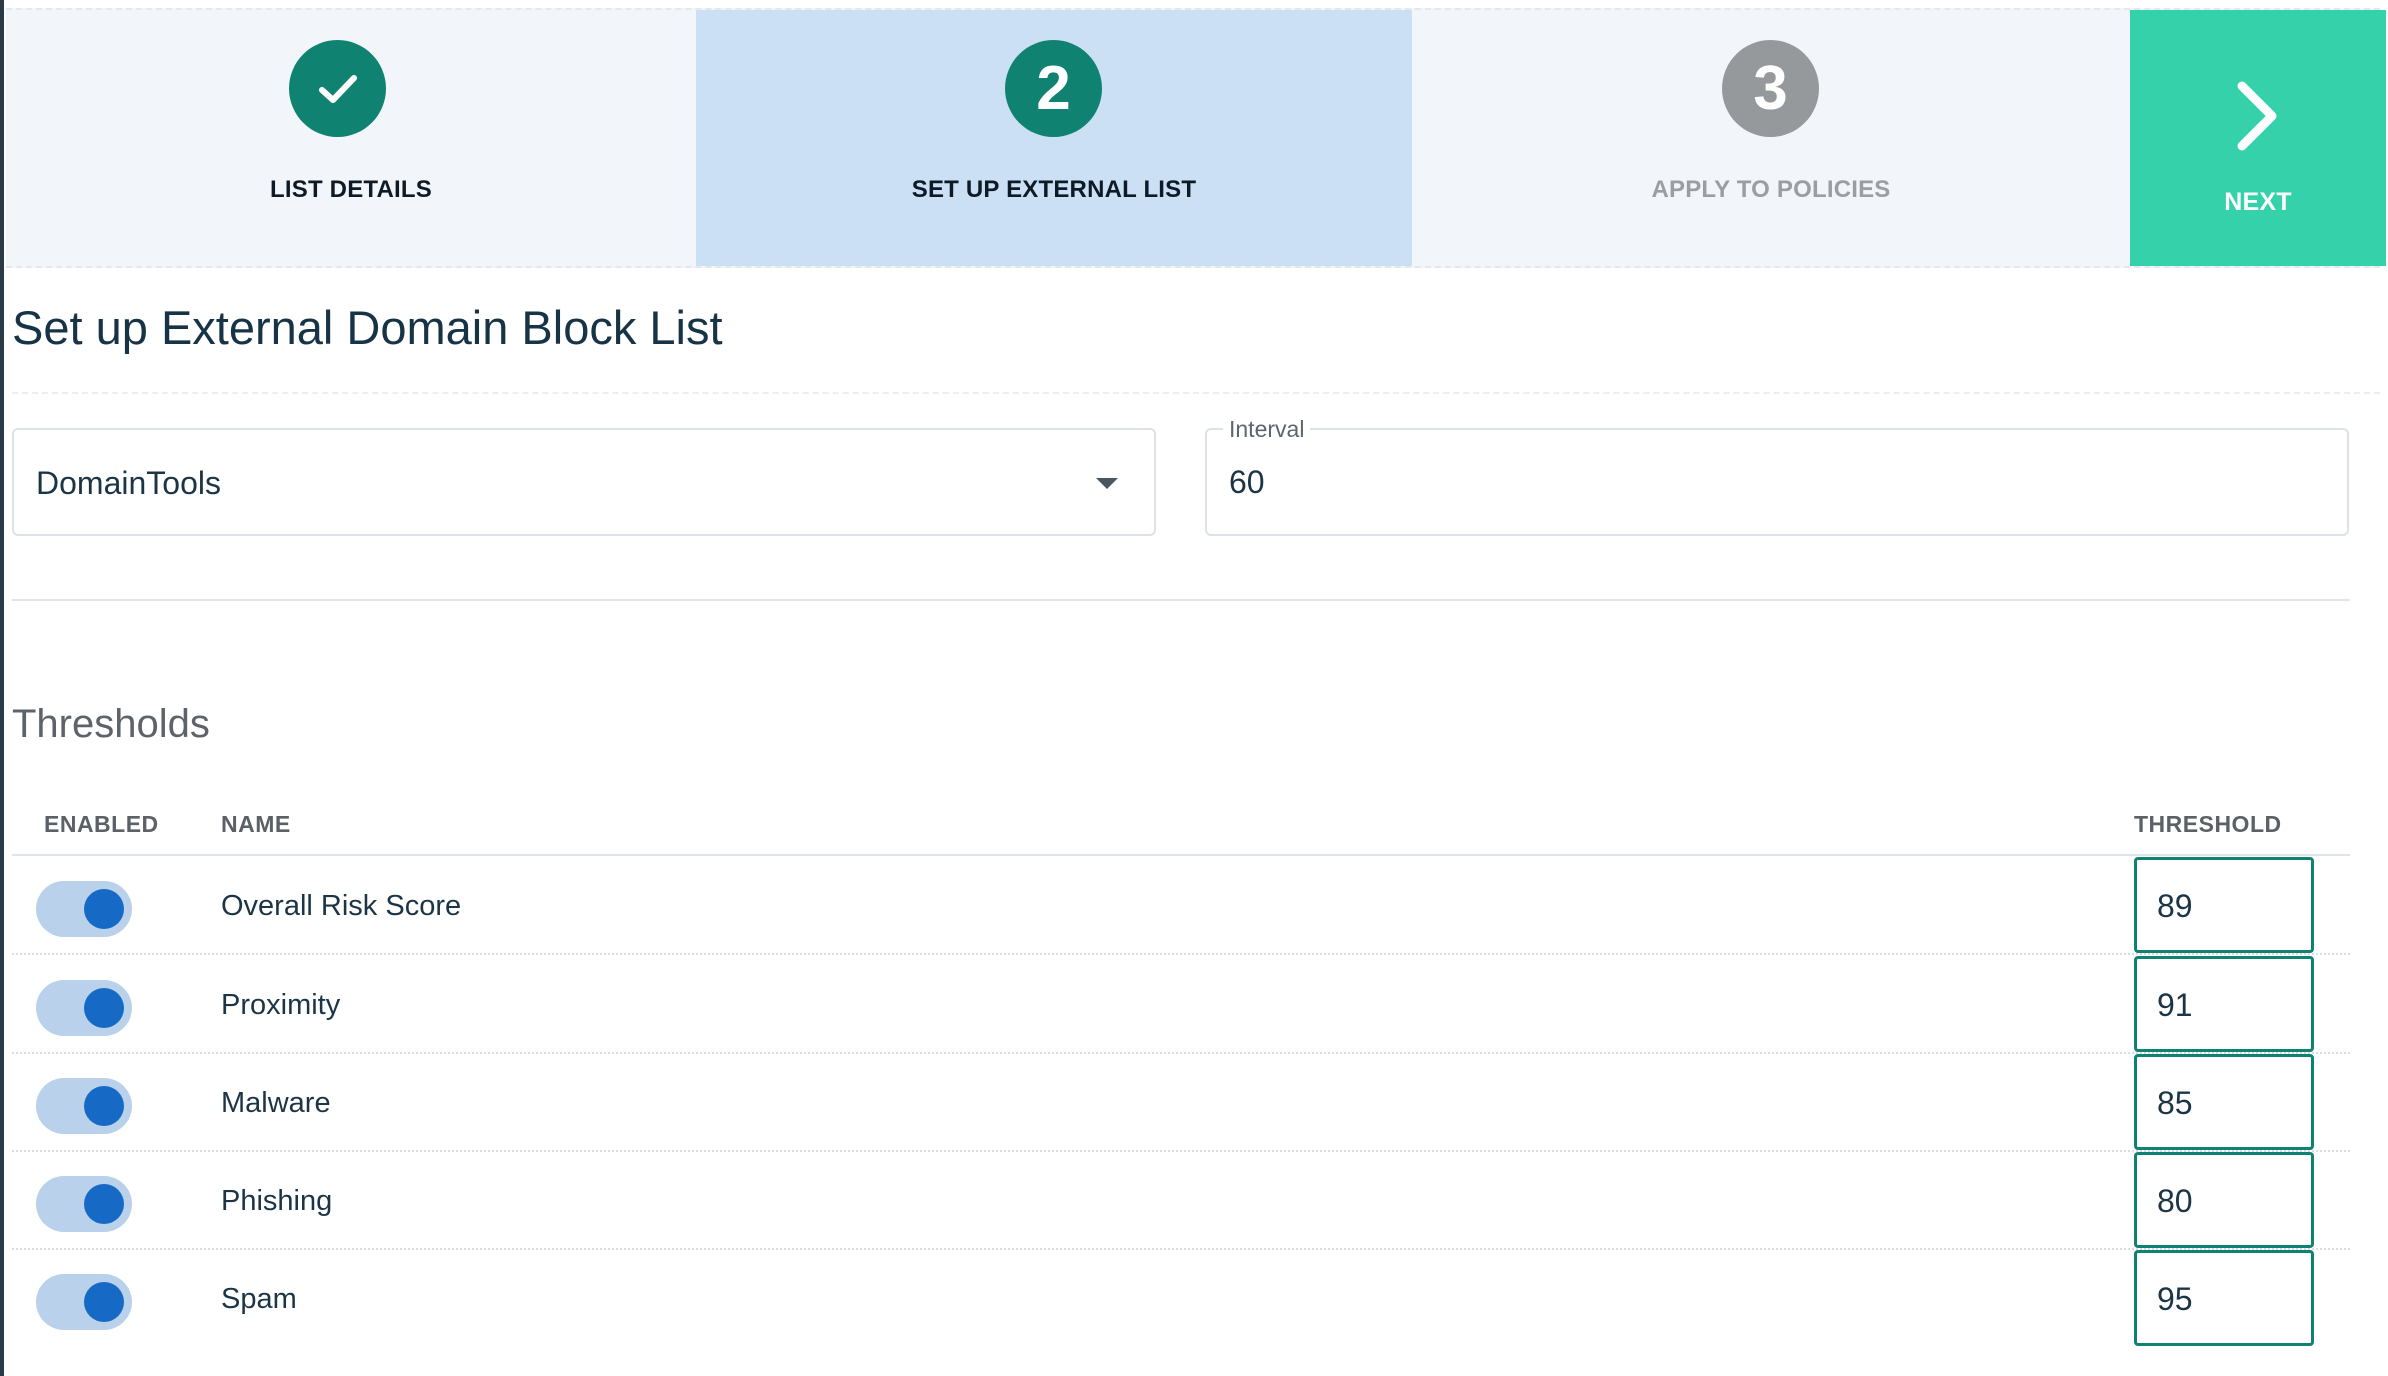 This screenshot has width=2388, height=1376. Describe the element at coordinates (1054, 189) in the screenshot. I see `step-2-label: SET UP EXTERNAL LIST` at that location.